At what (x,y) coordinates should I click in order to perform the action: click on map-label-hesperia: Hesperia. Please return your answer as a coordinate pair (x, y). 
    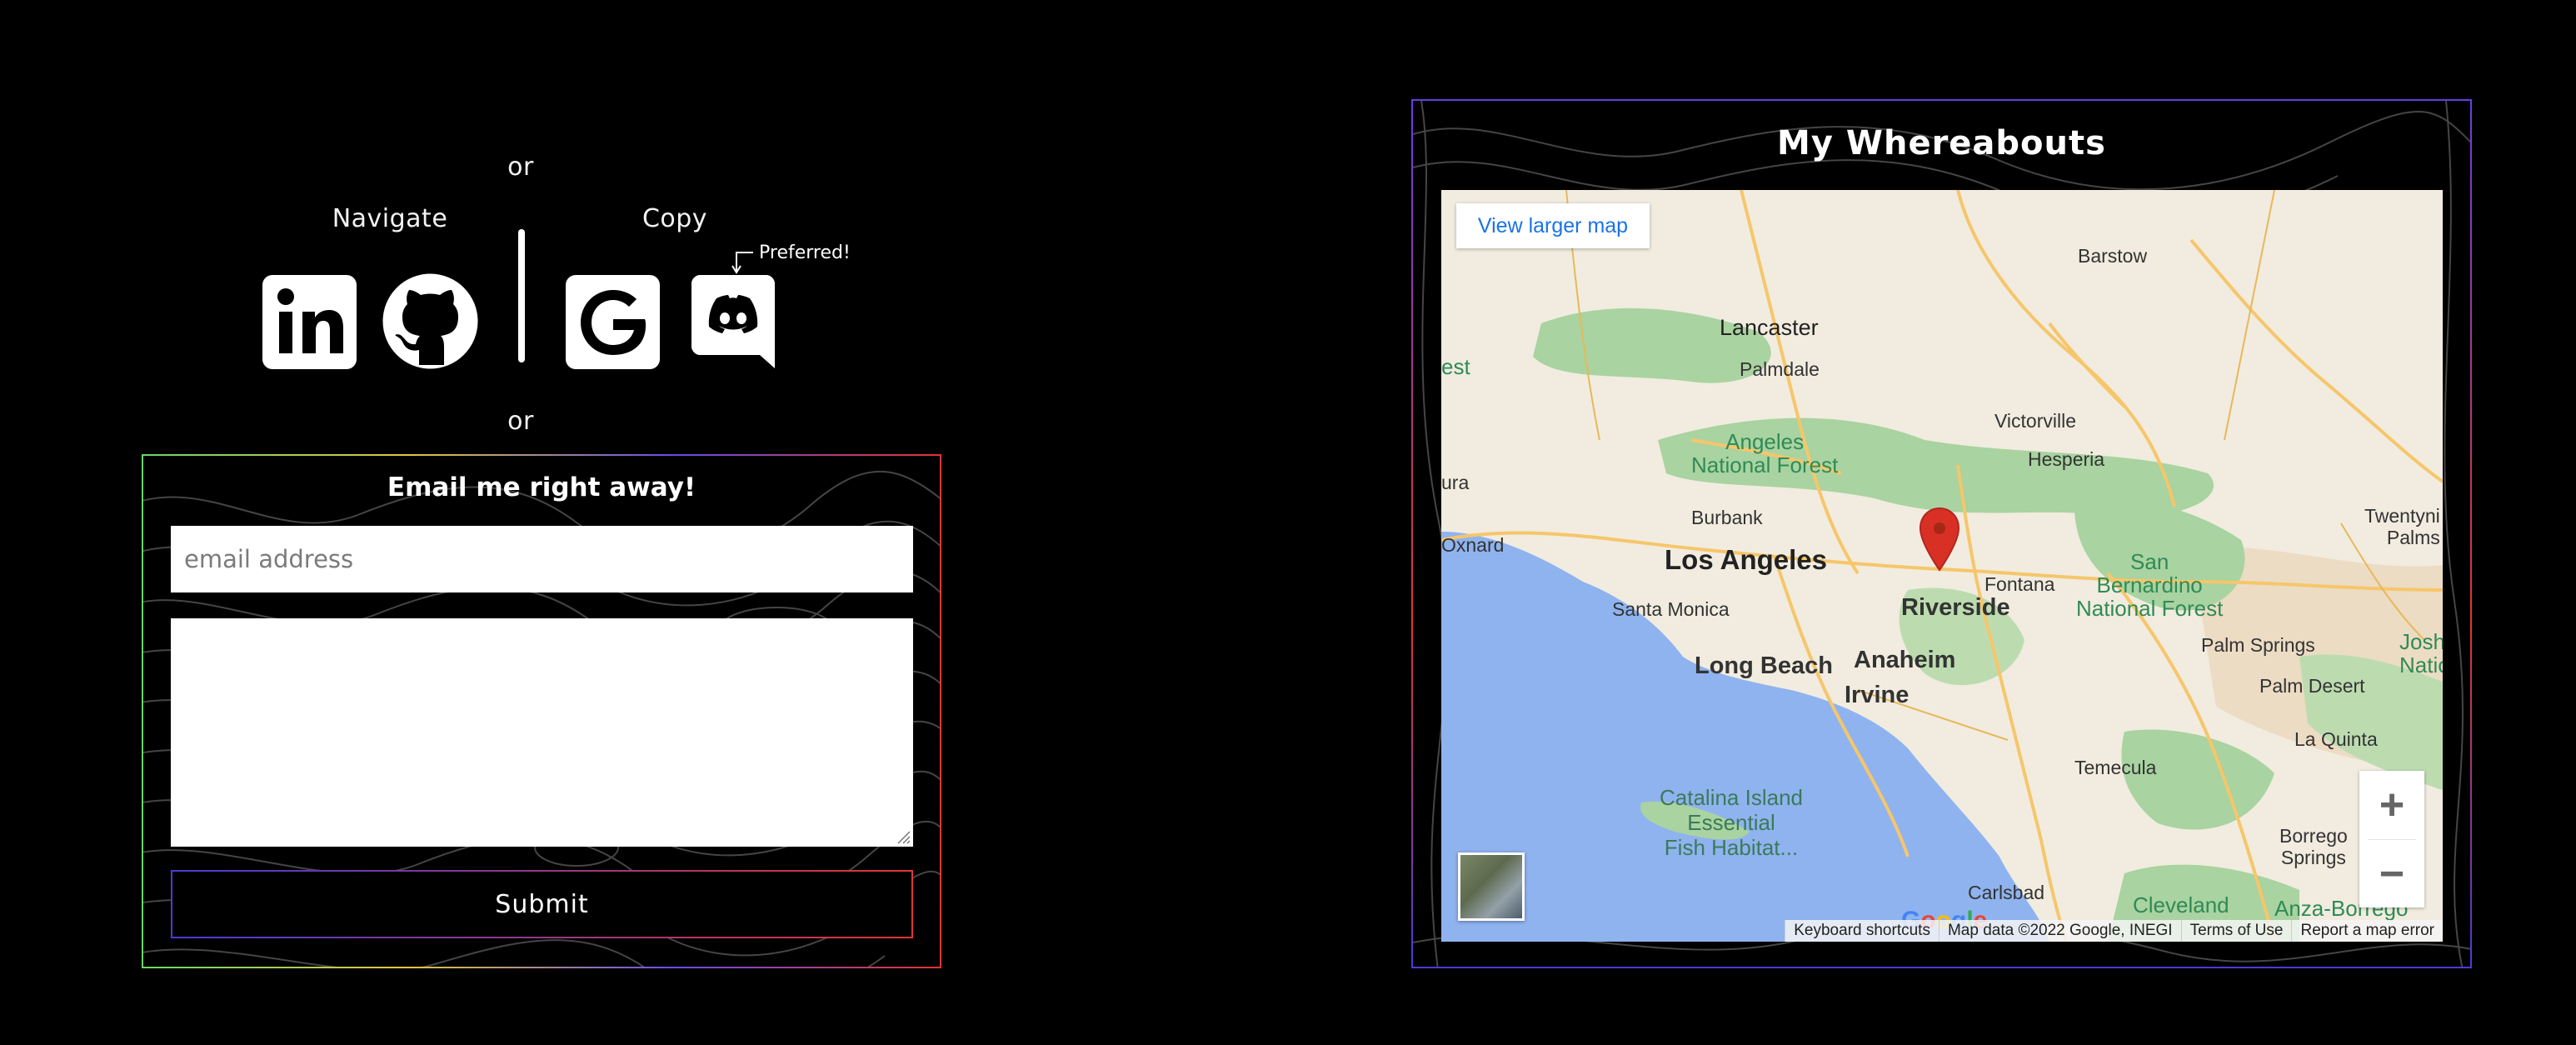
    Looking at the image, I should click on (2066, 459).